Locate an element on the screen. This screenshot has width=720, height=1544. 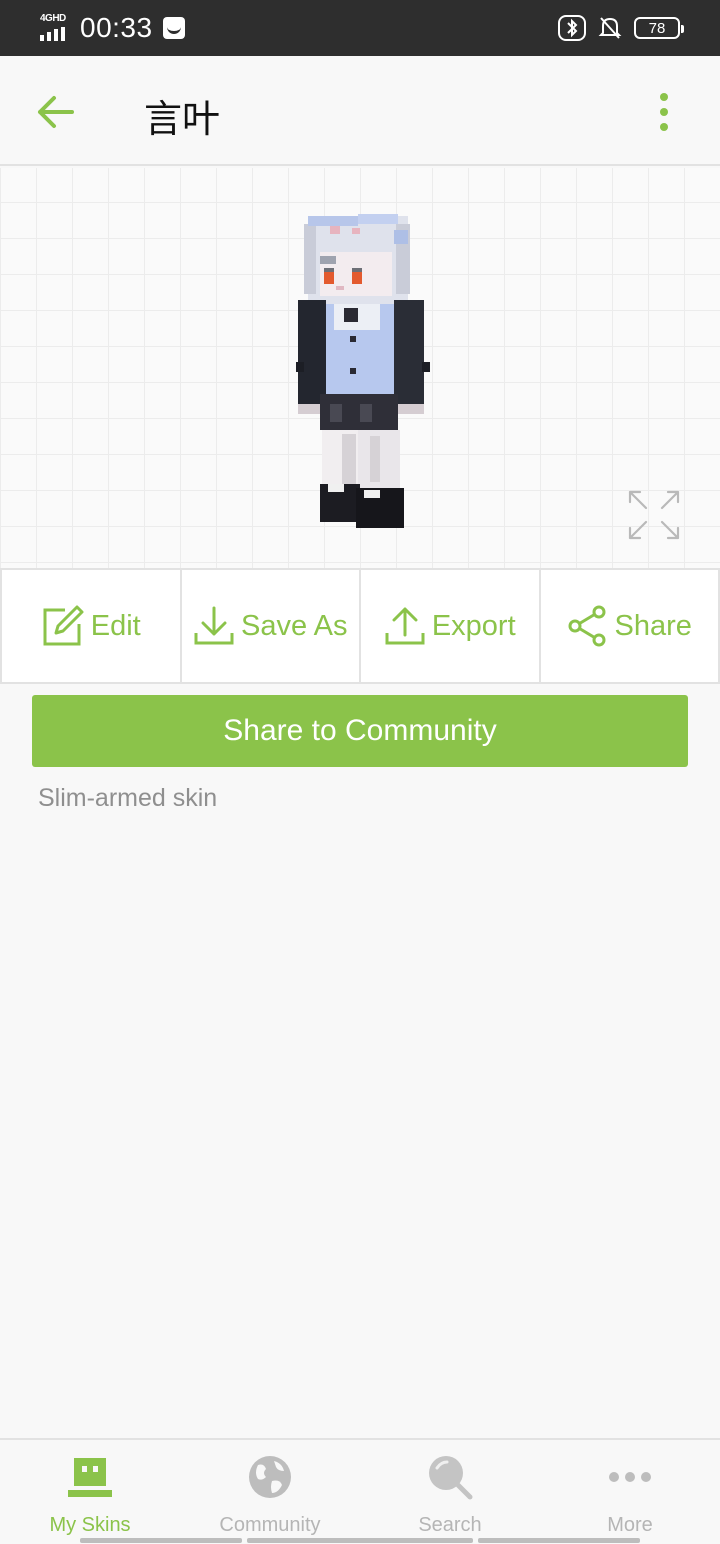
network-type: 4GHD is located at coordinates (53, 18).